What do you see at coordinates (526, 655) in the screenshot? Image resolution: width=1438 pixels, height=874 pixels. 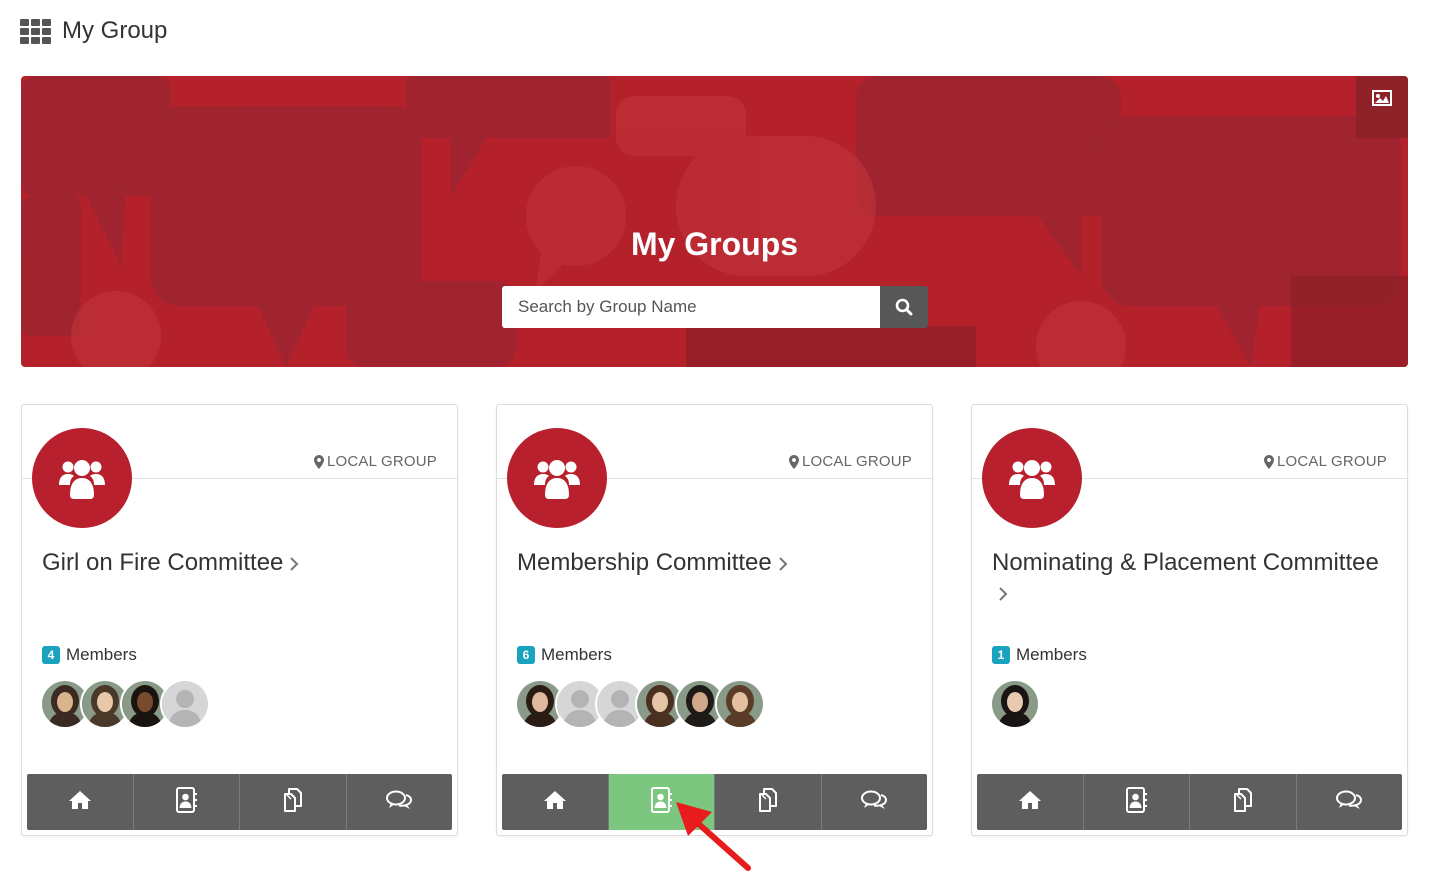 I see `member-count-badge: 6` at bounding box center [526, 655].